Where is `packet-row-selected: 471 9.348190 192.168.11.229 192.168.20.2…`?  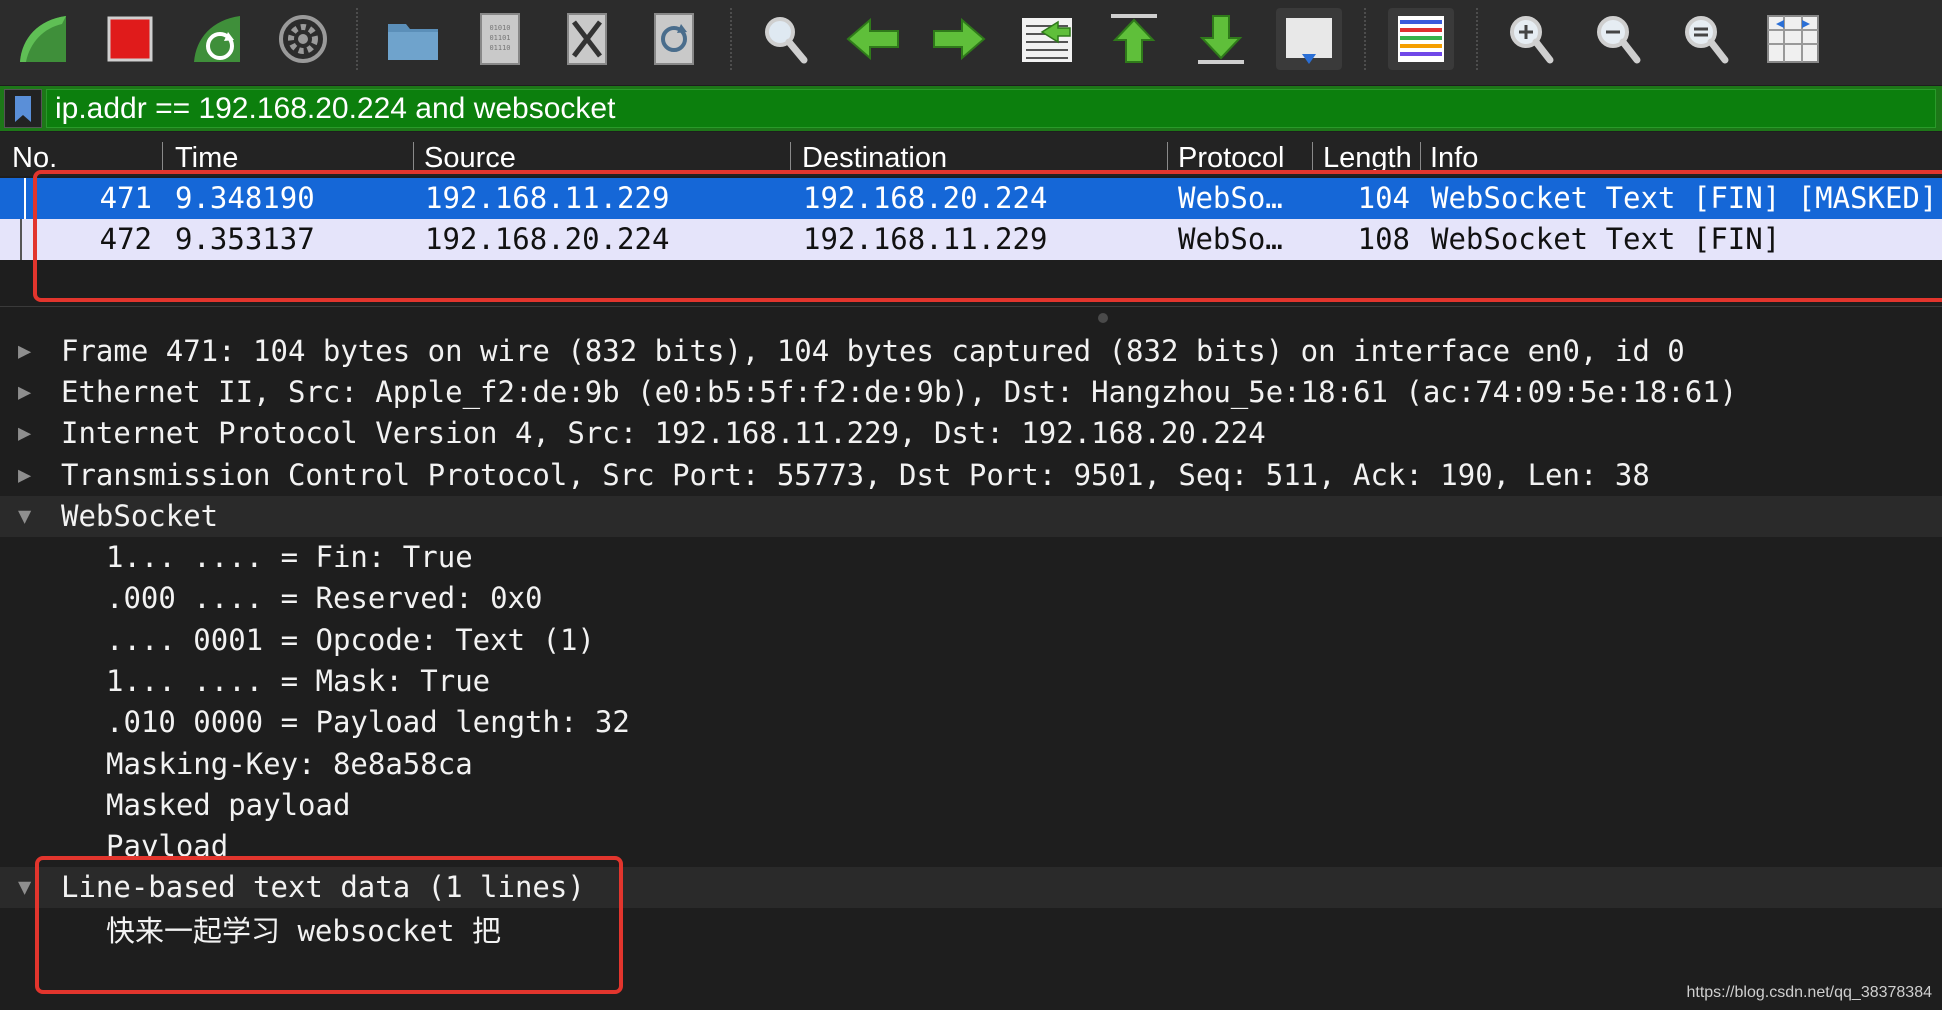 packet-row-selected: 471 9.348190 192.168.11.229 192.168.20.2… is located at coordinates (971, 198).